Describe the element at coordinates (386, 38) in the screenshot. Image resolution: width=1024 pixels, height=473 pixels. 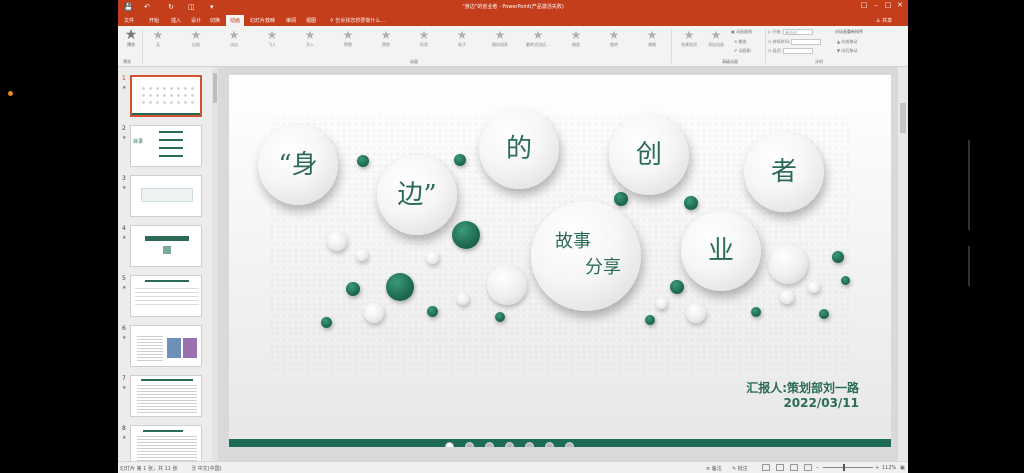
I see `anim-wipe: ★ 擦除` at that location.